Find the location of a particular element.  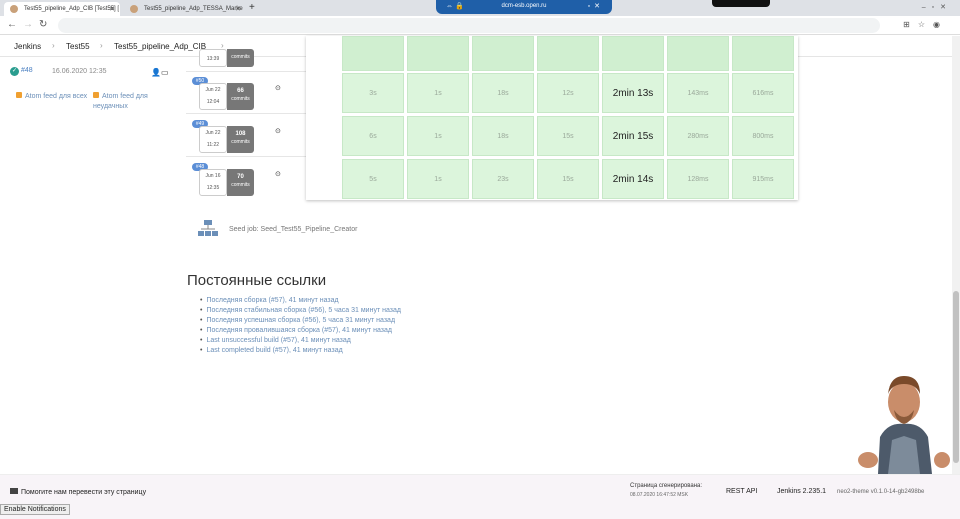

page-scrollbar is located at coordinates (956, 255).